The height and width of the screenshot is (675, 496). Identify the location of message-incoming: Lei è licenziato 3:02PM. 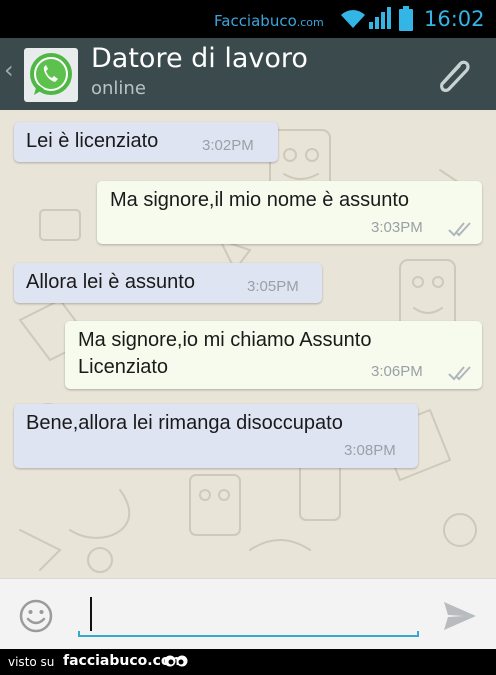
(146, 142).